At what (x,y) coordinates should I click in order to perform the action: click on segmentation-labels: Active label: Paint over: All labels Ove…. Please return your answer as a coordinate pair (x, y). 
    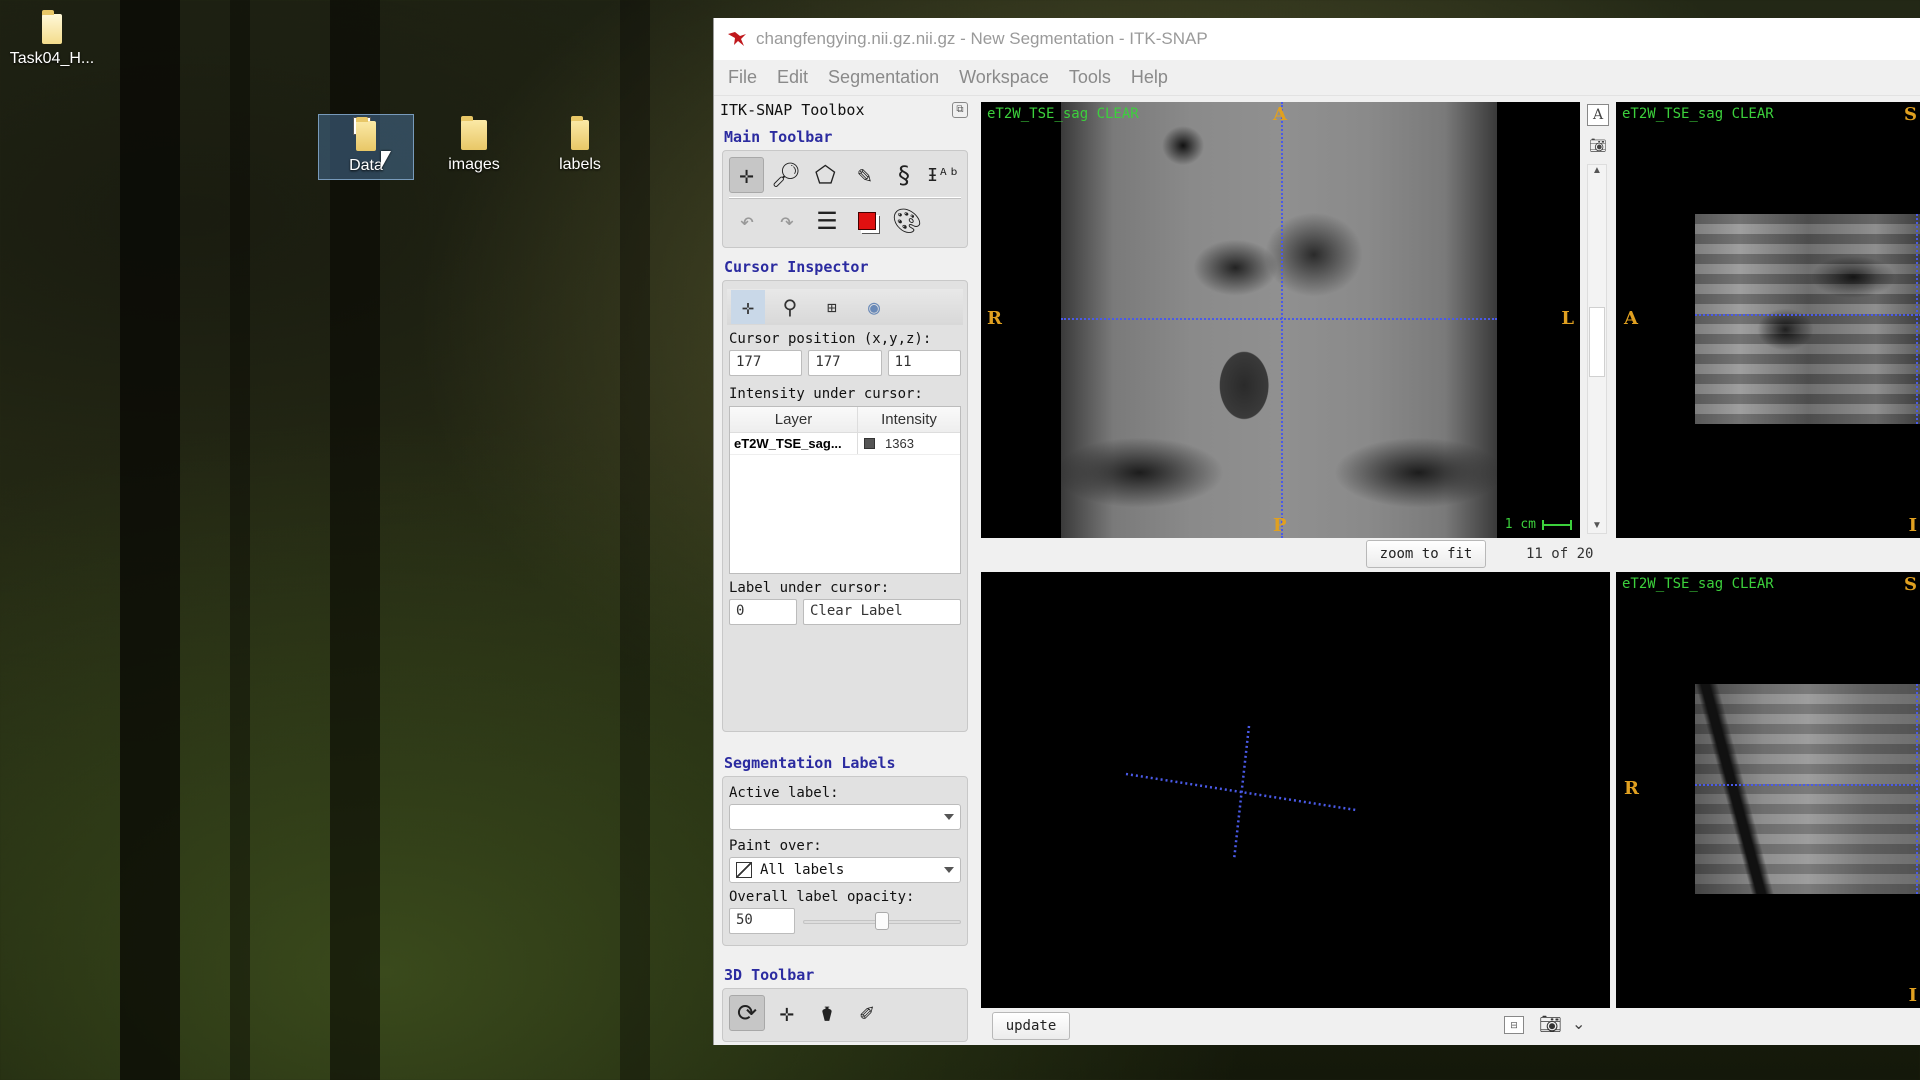
    Looking at the image, I should click on (845, 861).